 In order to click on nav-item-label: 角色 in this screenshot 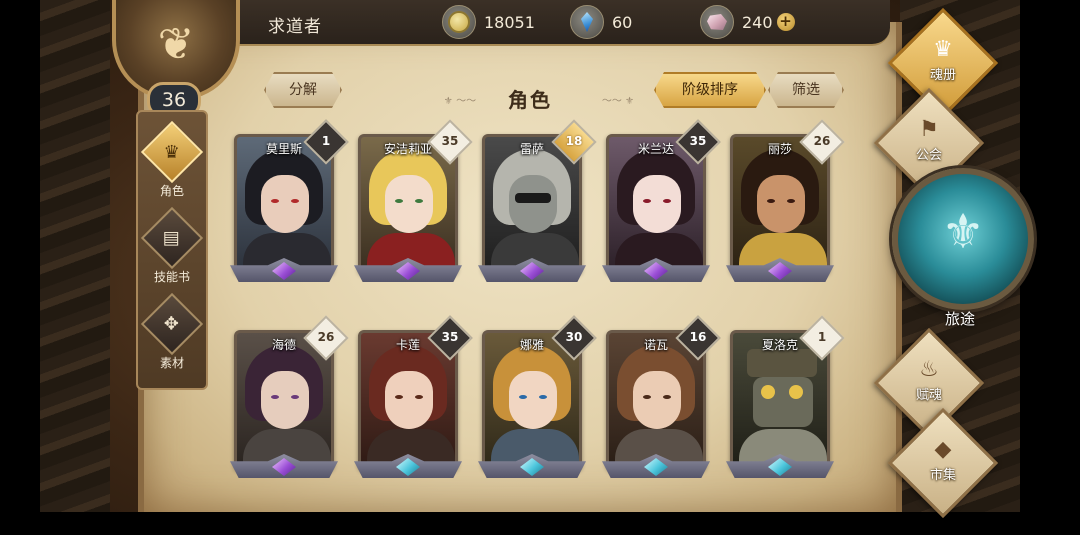, I will do `click(171, 191)`.